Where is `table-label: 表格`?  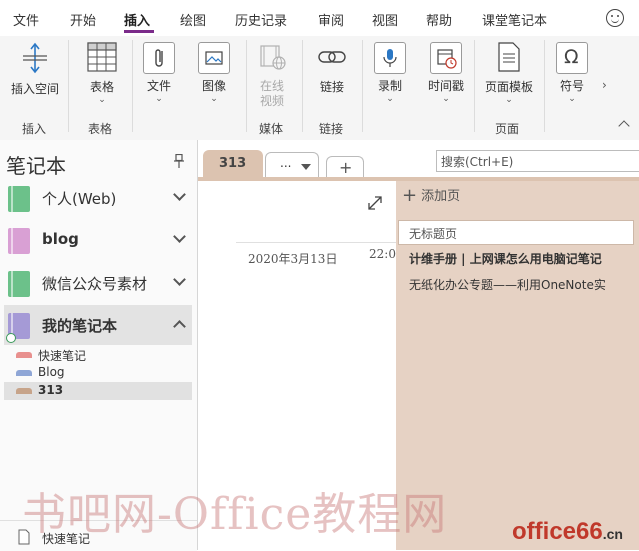 table-label: 表格 is located at coordinates (101, 87).